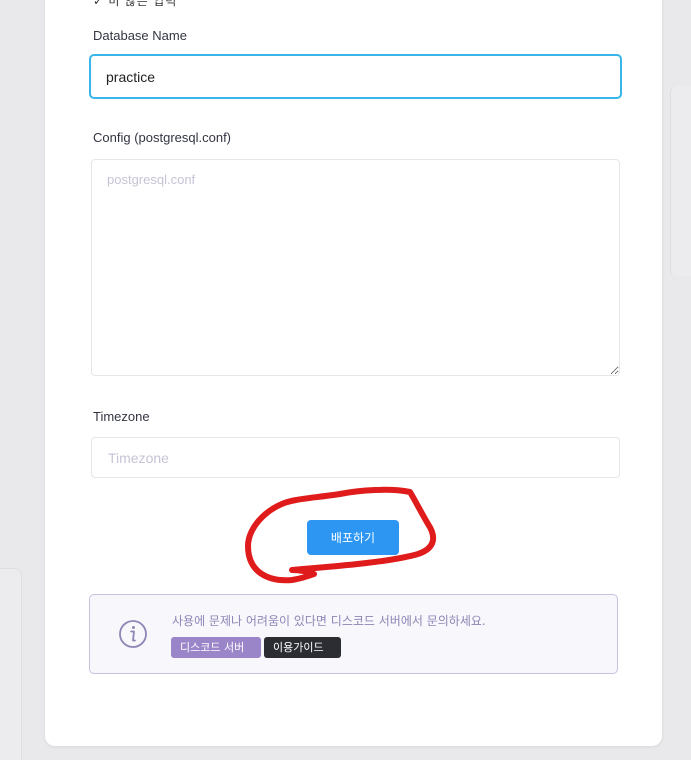 The height and width of the screenshot is (760, 691). Describe the element at coordinates (162, 137) in the screenshot. I see `config-label: Config (postgresql.conf)` at that location.